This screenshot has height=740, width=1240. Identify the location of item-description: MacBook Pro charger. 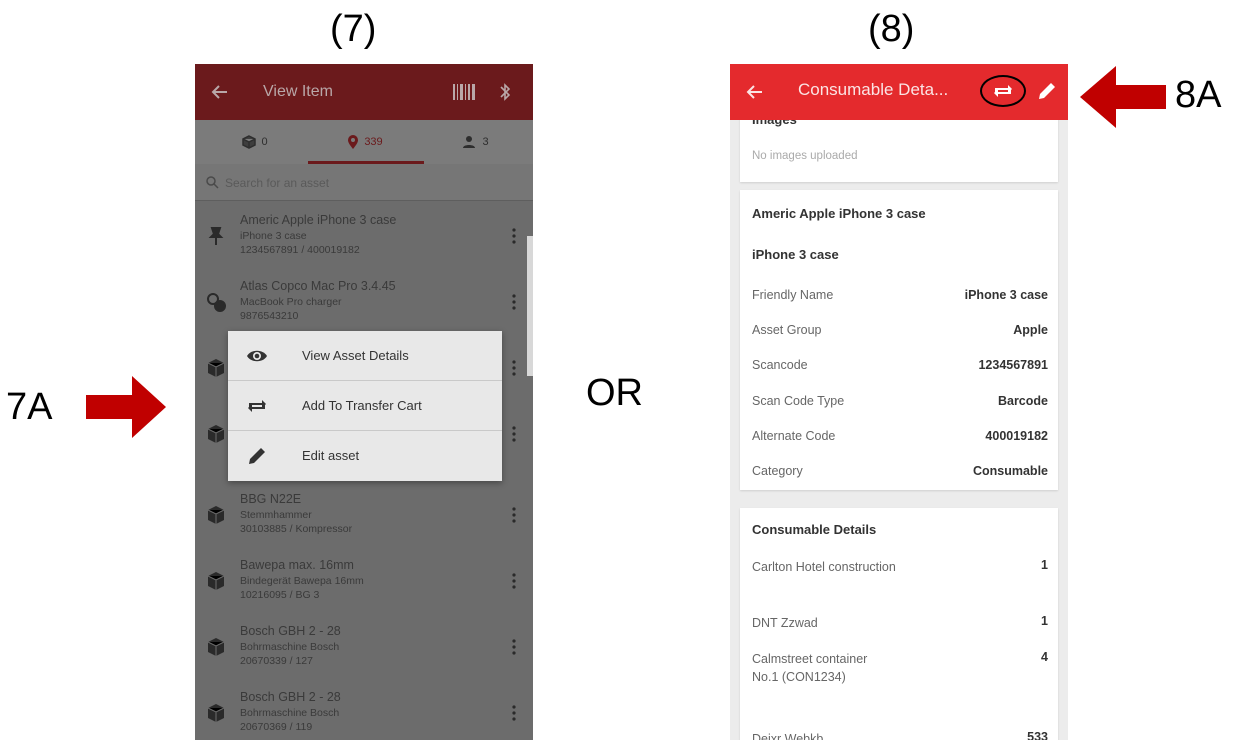
(291, 302).